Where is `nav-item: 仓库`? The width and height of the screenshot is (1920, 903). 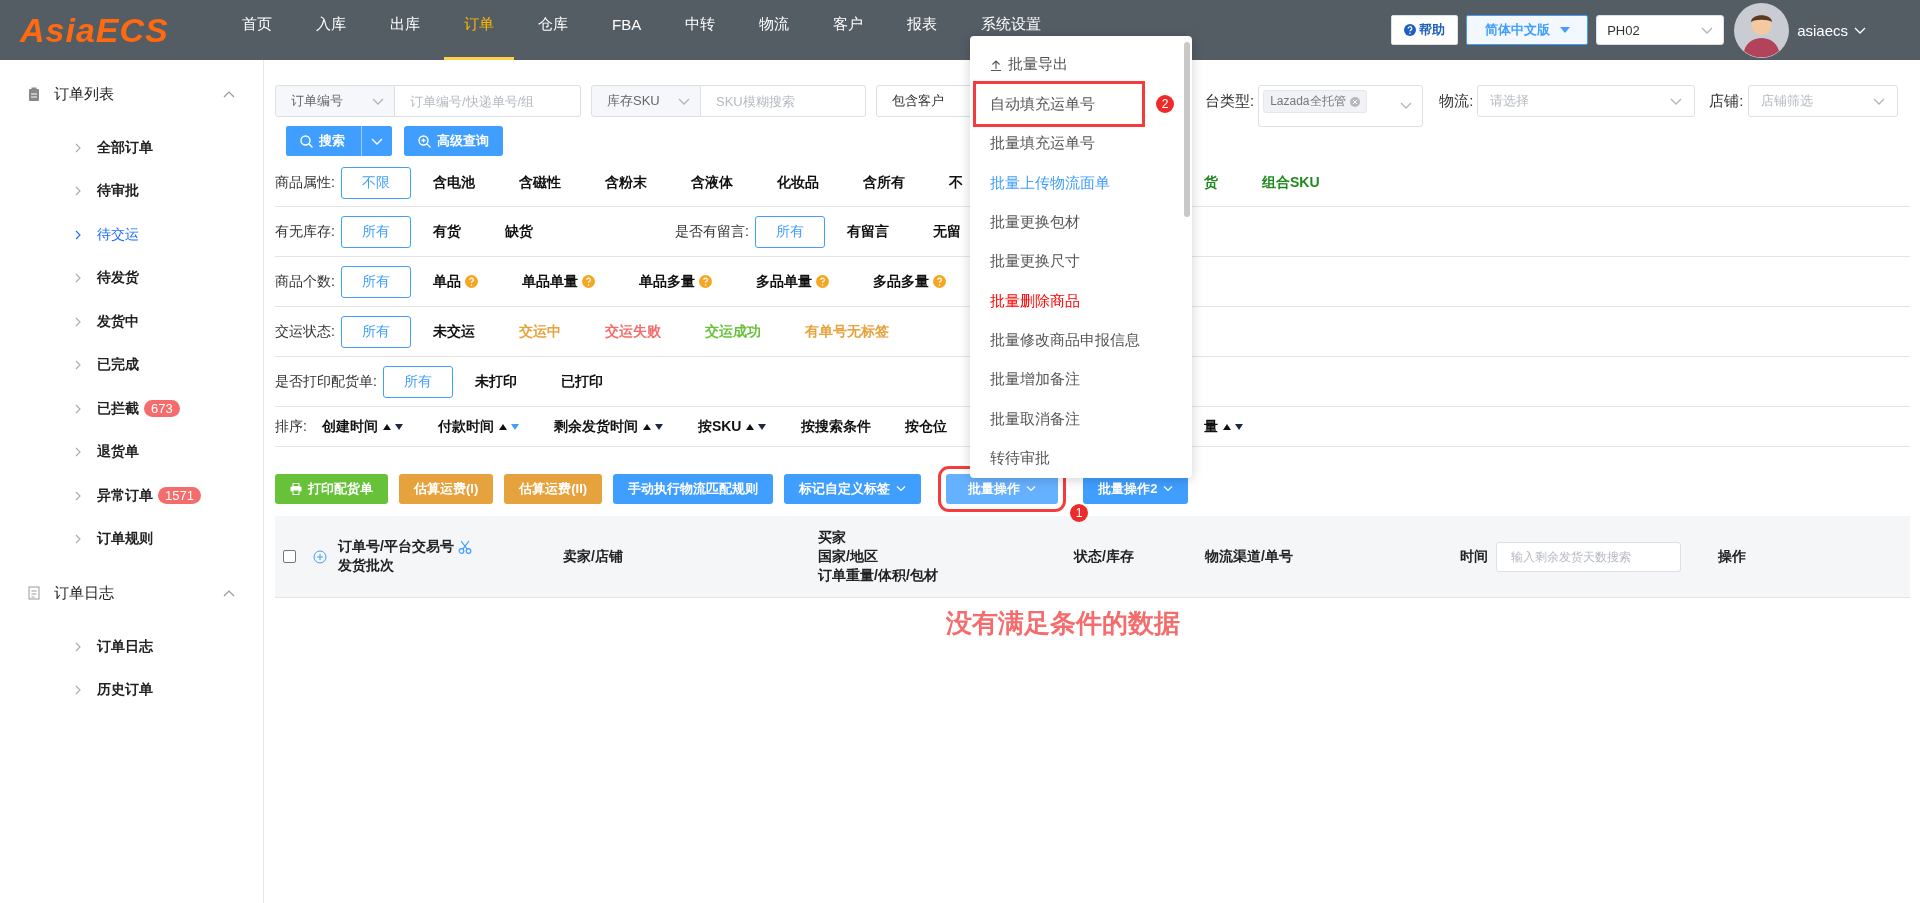
nav-item: 仓库 is located at coordinates (553, 30).